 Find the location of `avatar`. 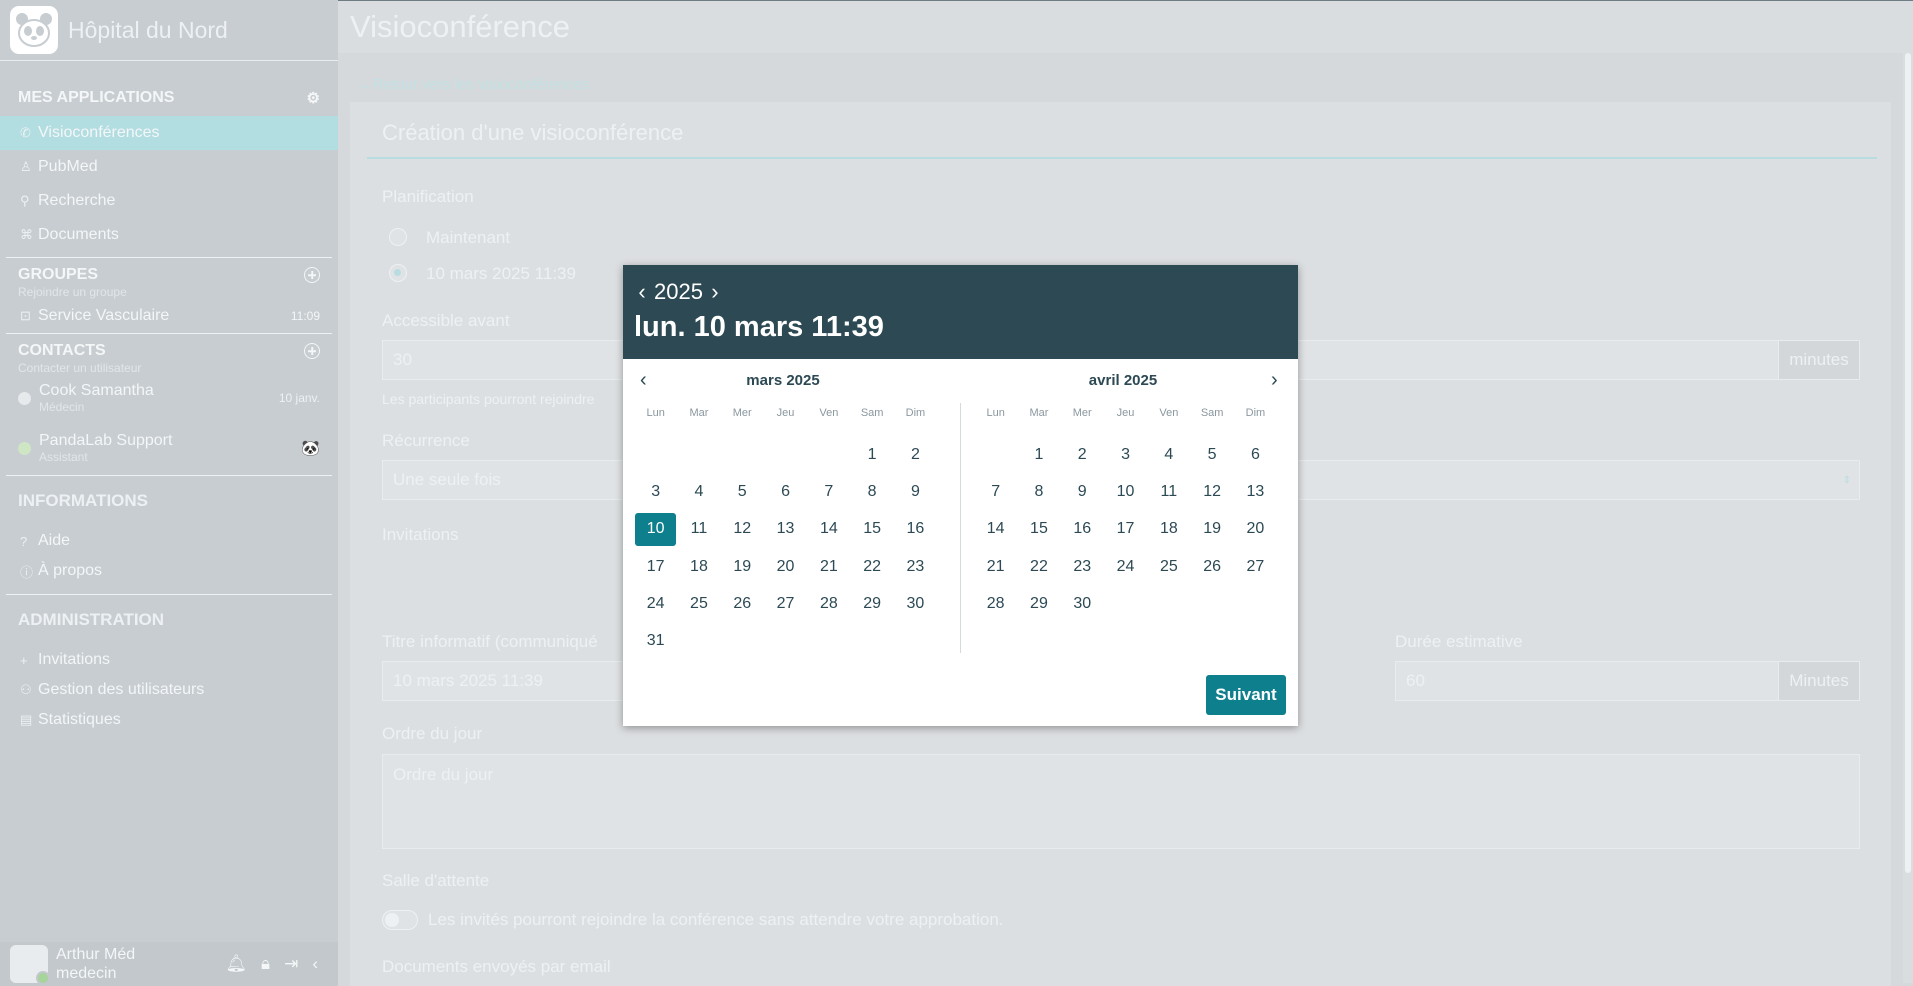

avatar is located at coordinates (30, 965).